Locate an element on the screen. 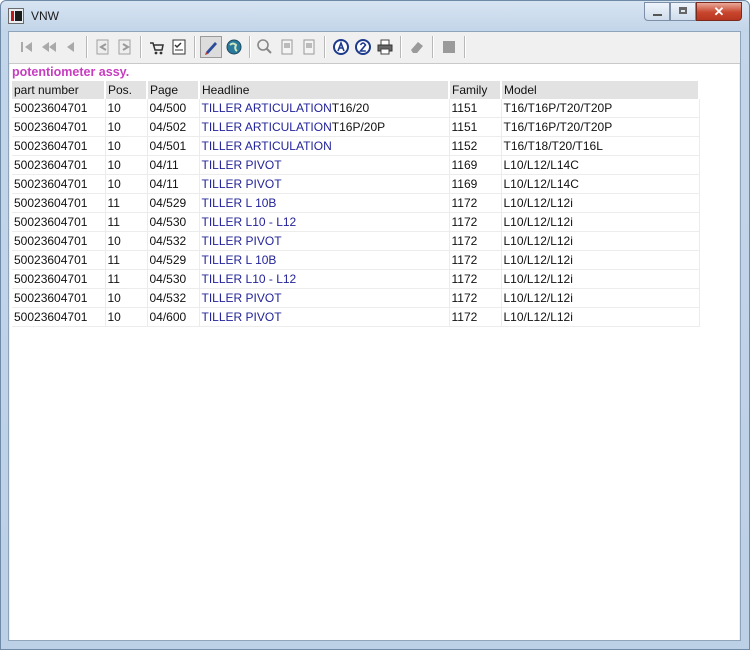 This screenshot has width=750, height=650. minimize-button is located at coordinates (657, 11).